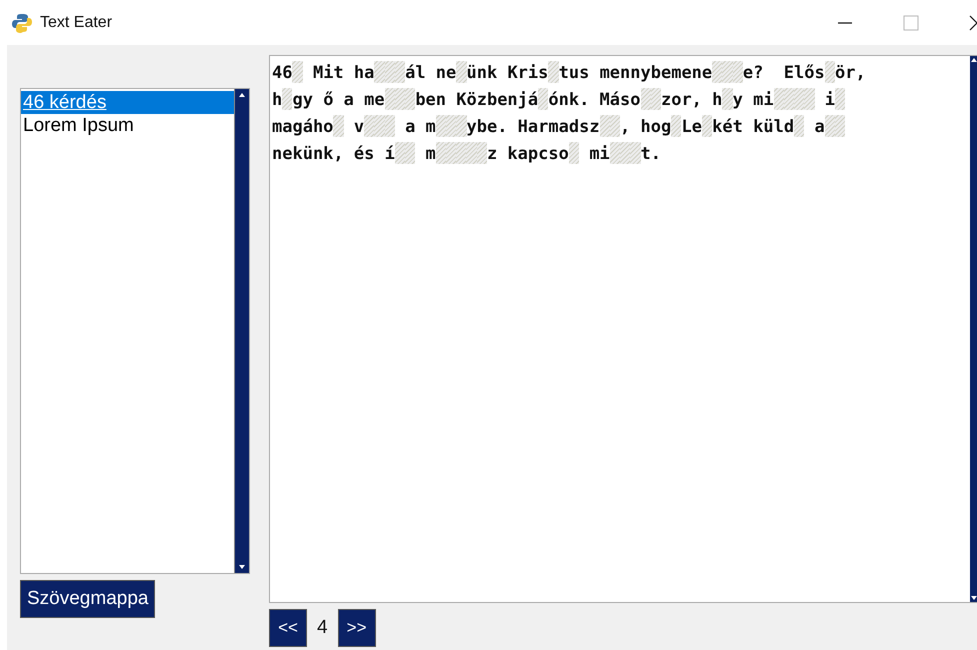  What do you see at coordinates (357, 628) in the screenshot?
I see `next-button: >>` at bounding box center [357, 628].